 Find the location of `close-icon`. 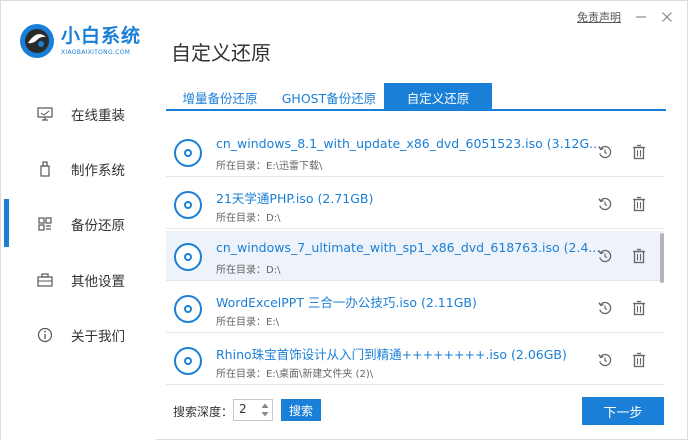

close-icon is located at coordinates (667, 17).